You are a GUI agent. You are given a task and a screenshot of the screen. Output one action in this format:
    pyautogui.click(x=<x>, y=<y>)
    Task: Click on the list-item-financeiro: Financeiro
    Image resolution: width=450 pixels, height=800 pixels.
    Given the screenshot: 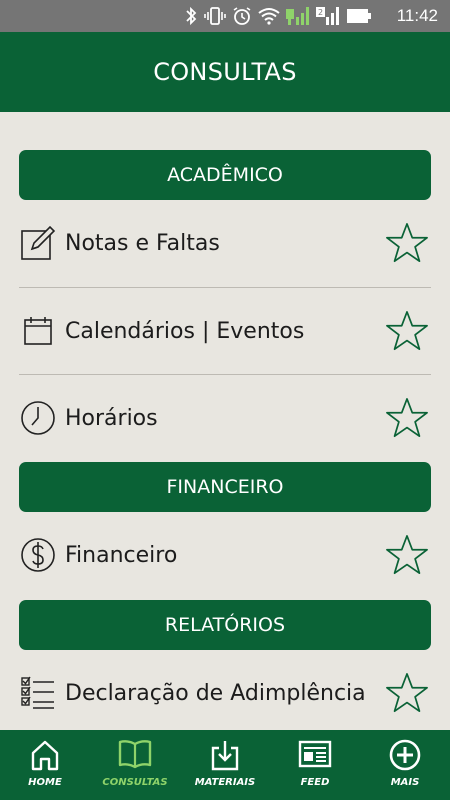 What is the action you would take?
    pyautogui.click(x=225, y=555)
    